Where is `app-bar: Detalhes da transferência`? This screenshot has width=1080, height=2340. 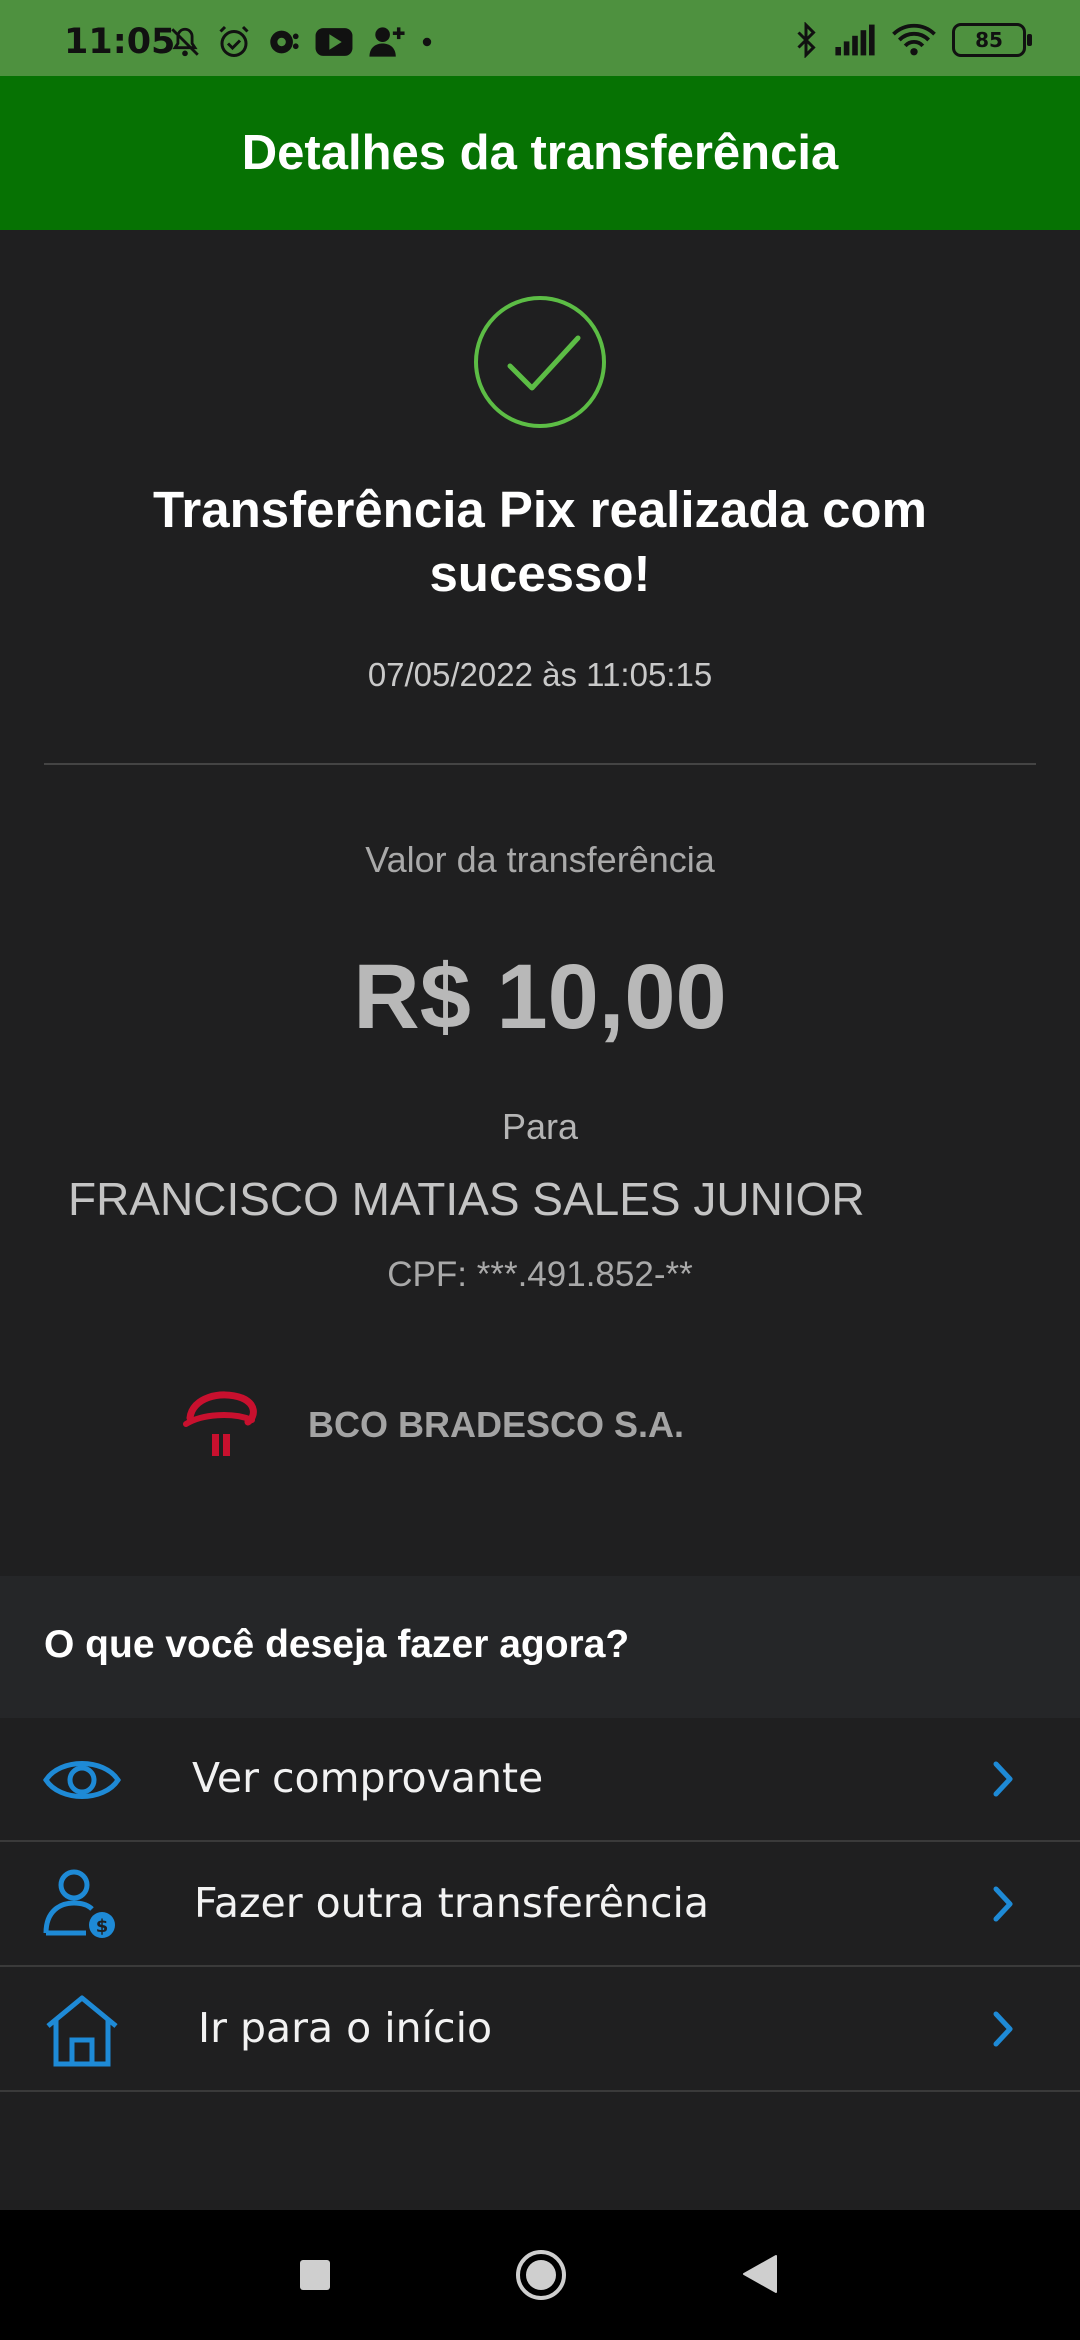 app-bar: Detalhes da transferência is located at coordinates (540, 153).